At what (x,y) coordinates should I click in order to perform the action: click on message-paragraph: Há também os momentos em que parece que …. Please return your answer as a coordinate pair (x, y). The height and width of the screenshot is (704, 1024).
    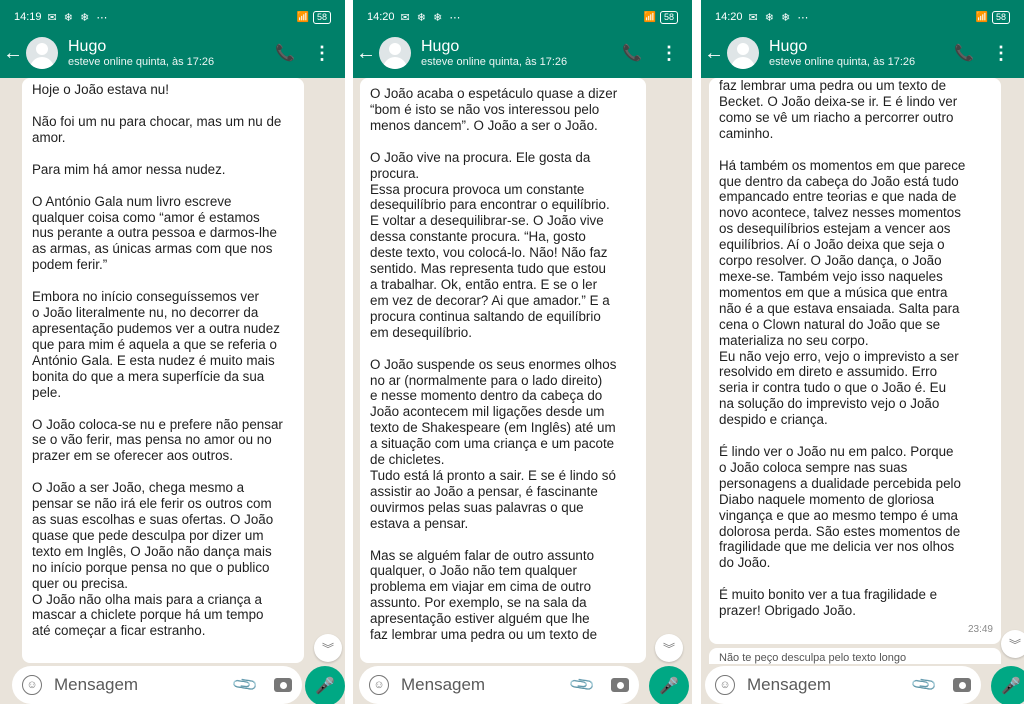
    Looking at the image, I should click on (842, 292).